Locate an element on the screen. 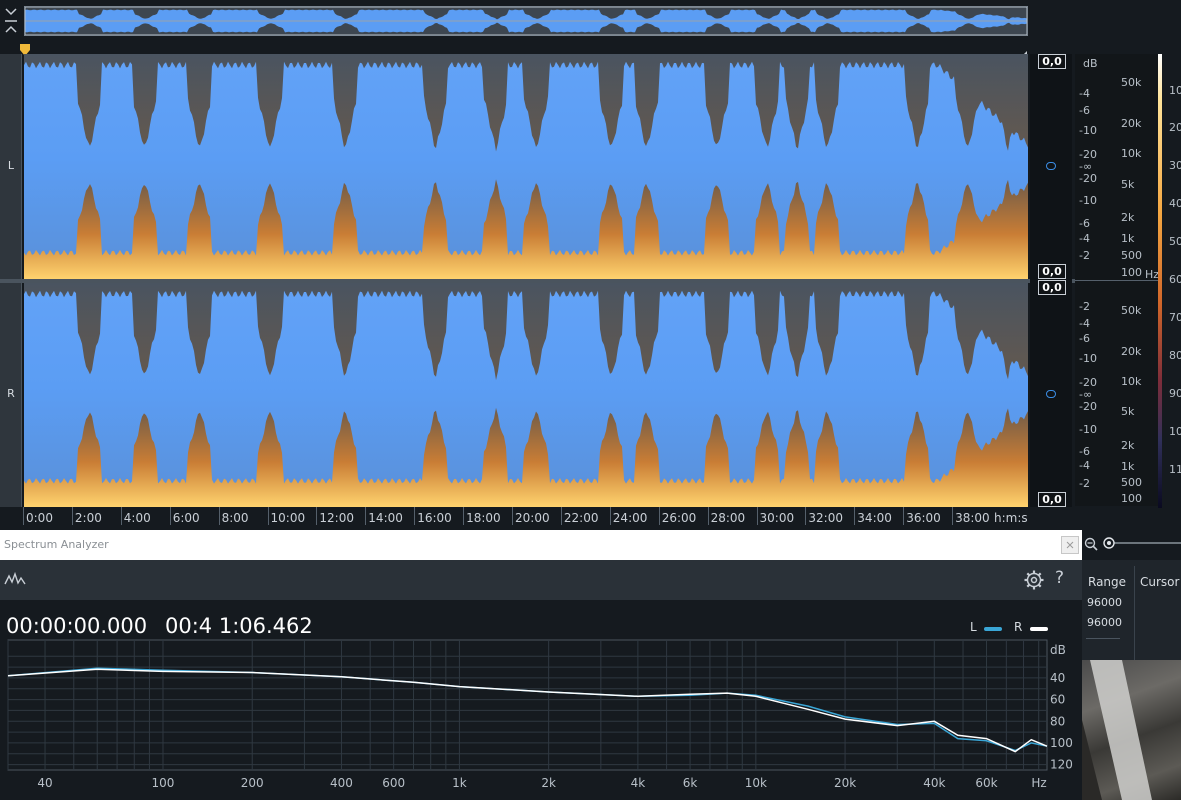 This screenshot has height=800, width=1181. freq-tick: 2k is located at coordinates (1128, 217).